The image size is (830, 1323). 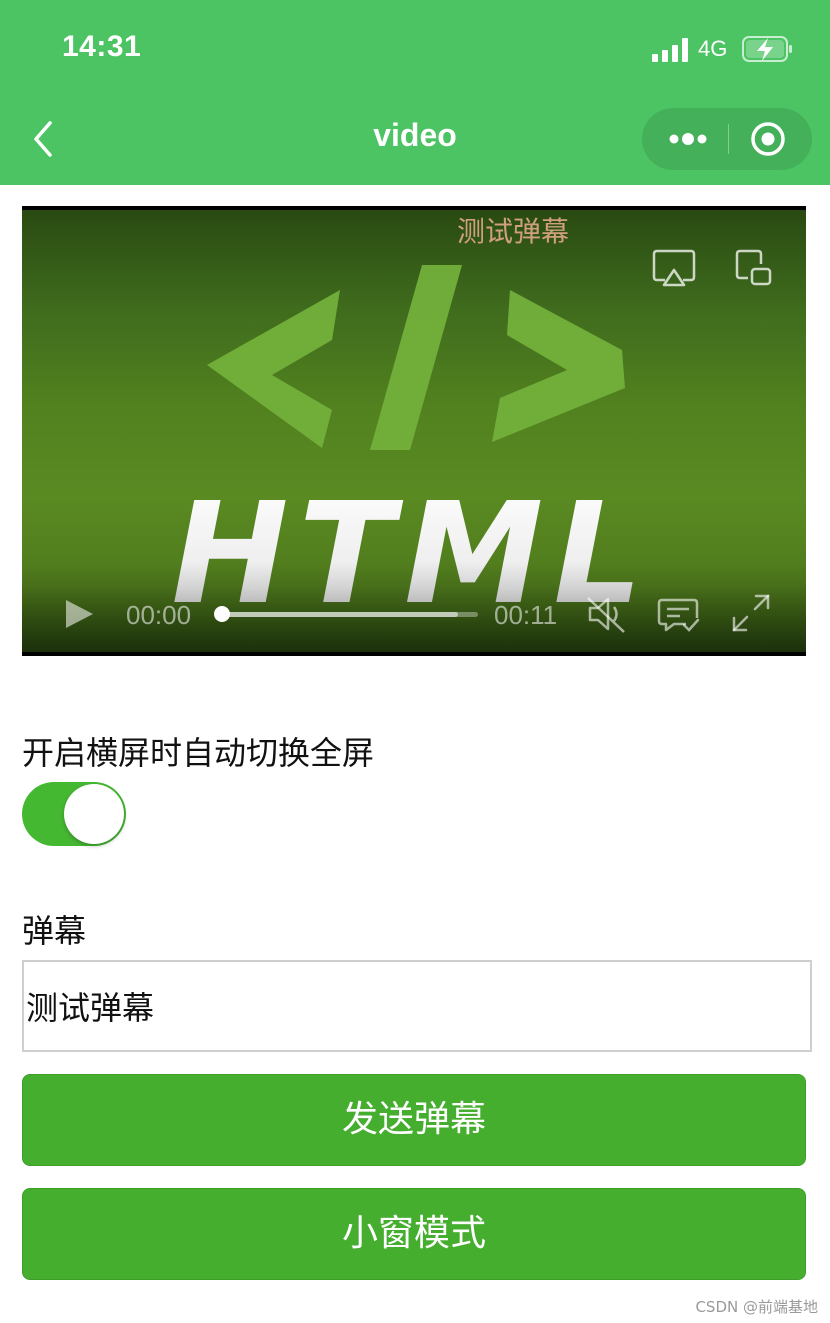 What do you see at coordinates (674, 268) in the screenshot?
I see `airplay-icon` at bounding box center [674, 268].